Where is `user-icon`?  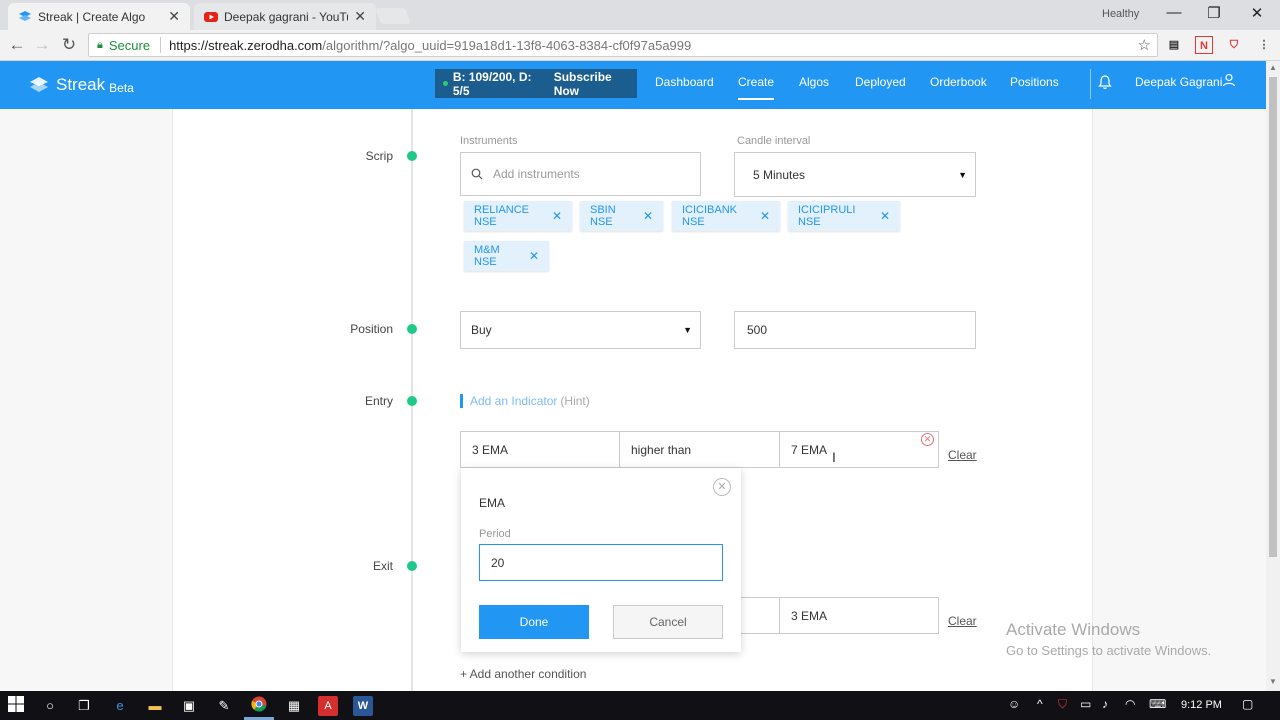 user-icon is located at coordinates (1229, 81).